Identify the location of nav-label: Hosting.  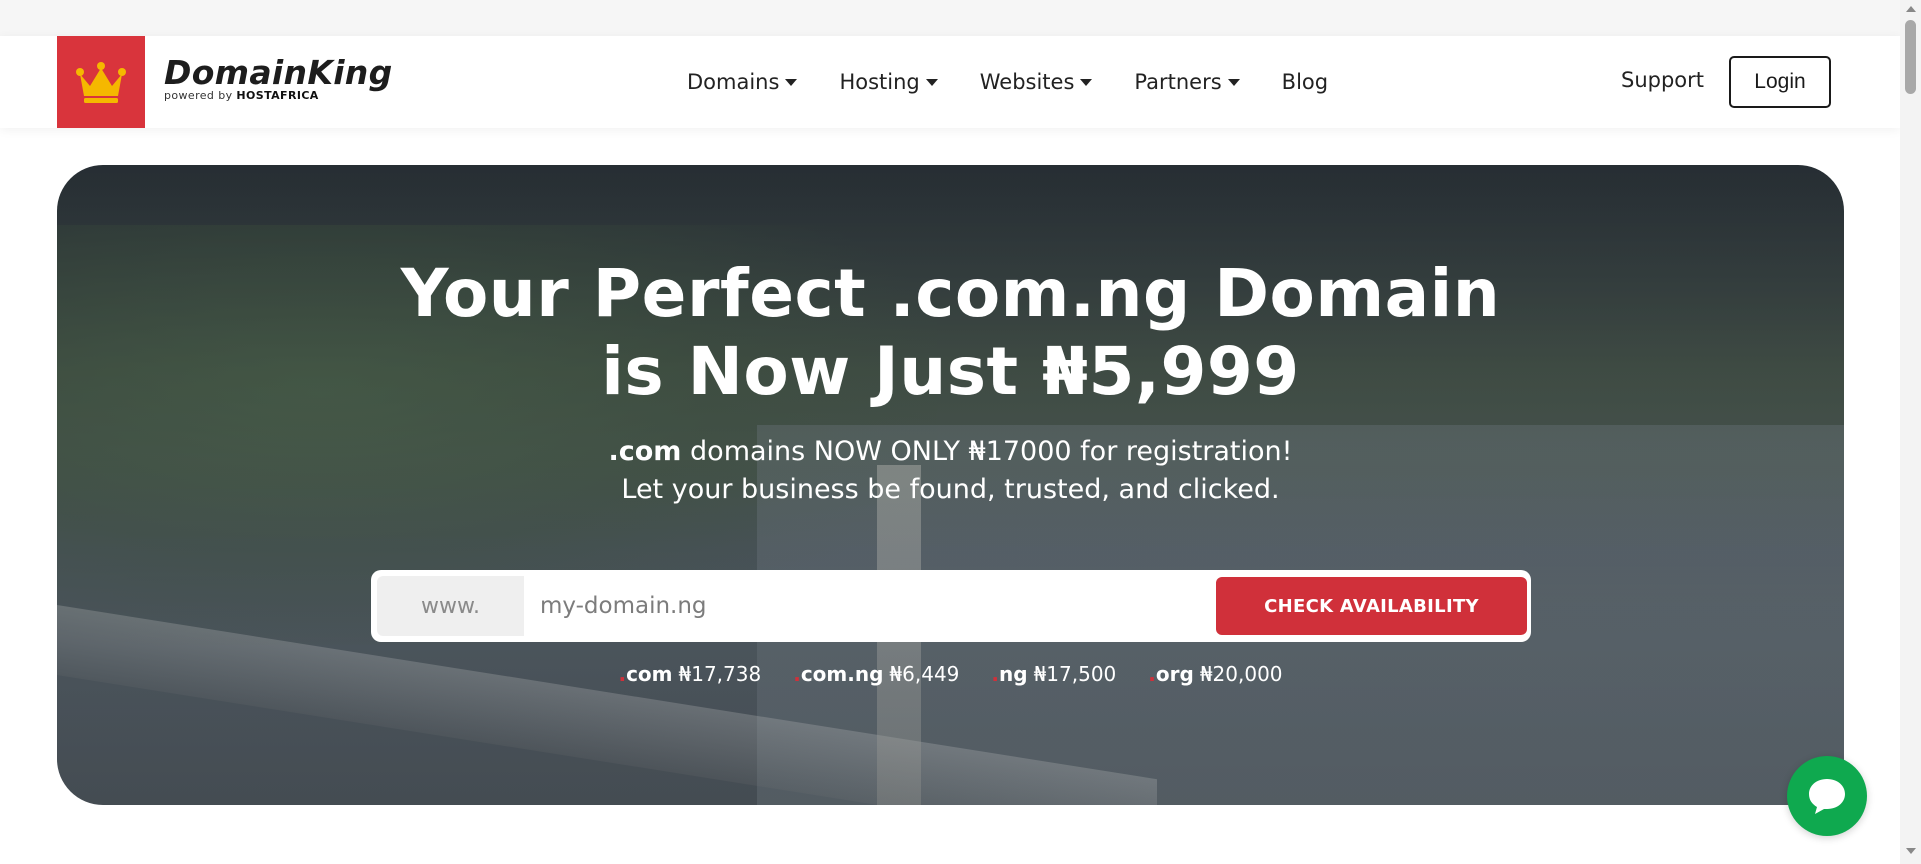
(879, 82).